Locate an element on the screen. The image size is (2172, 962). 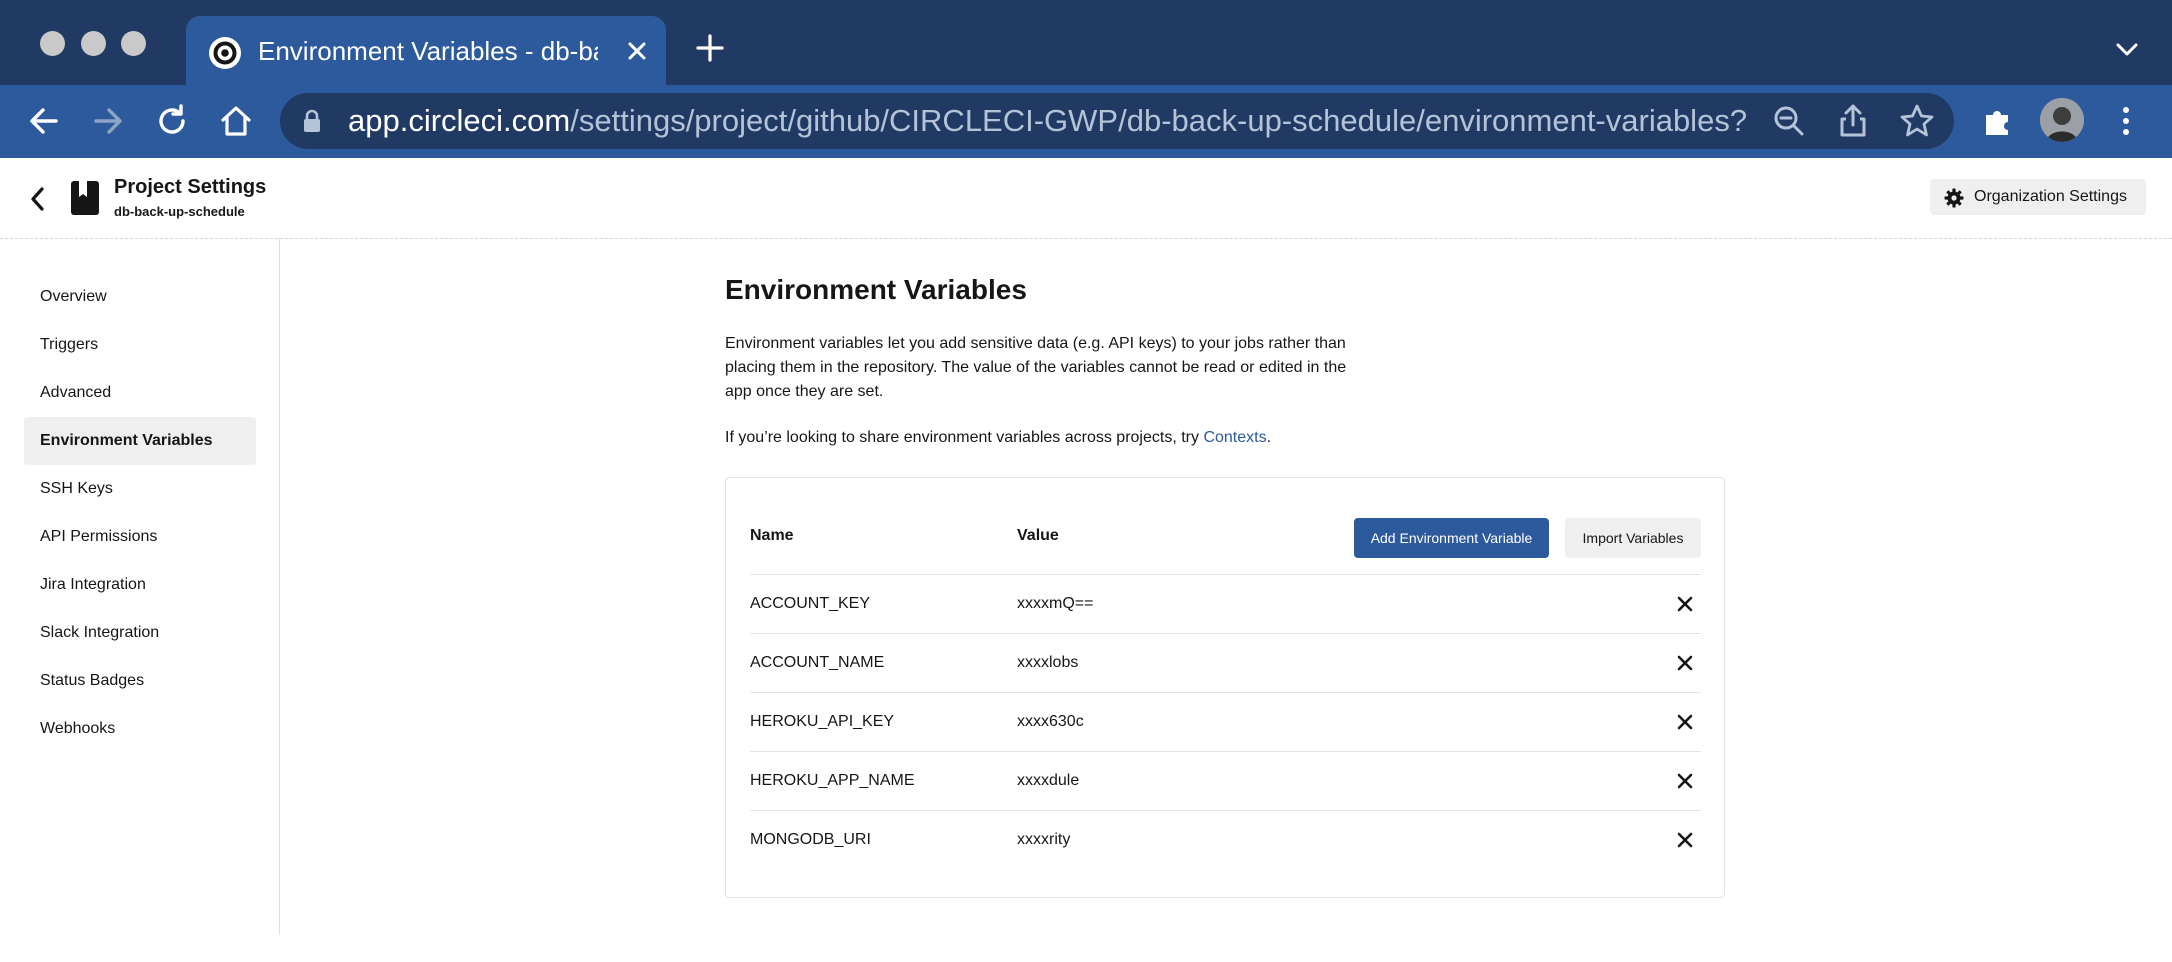
table-row: ACCOUNT_NAME xxxxlobs is located at coordinates (1225, 663).